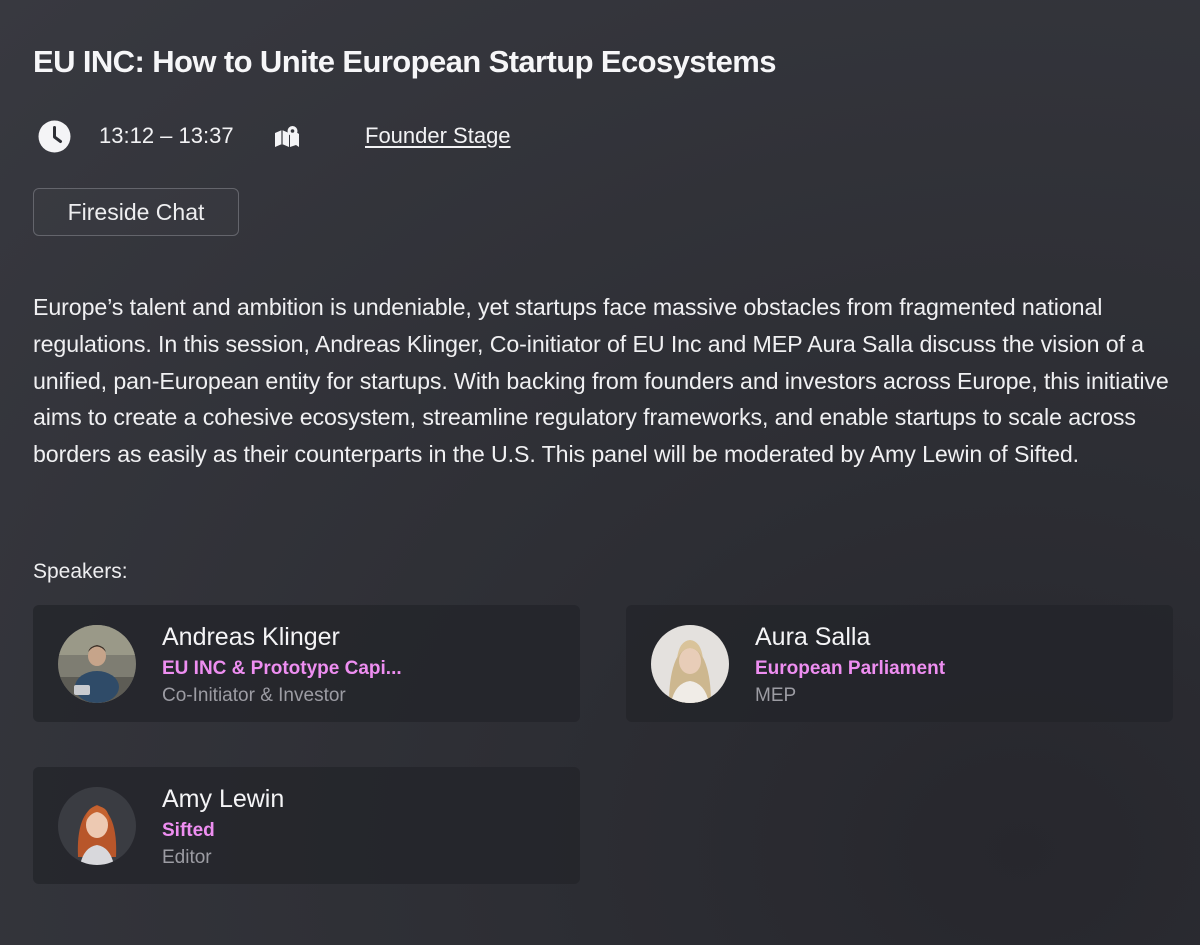  What do you see at coordinates (850, 668) in the screenshot?
I see `speaker-organization: European Parliament` at bounding box center [850, 668].